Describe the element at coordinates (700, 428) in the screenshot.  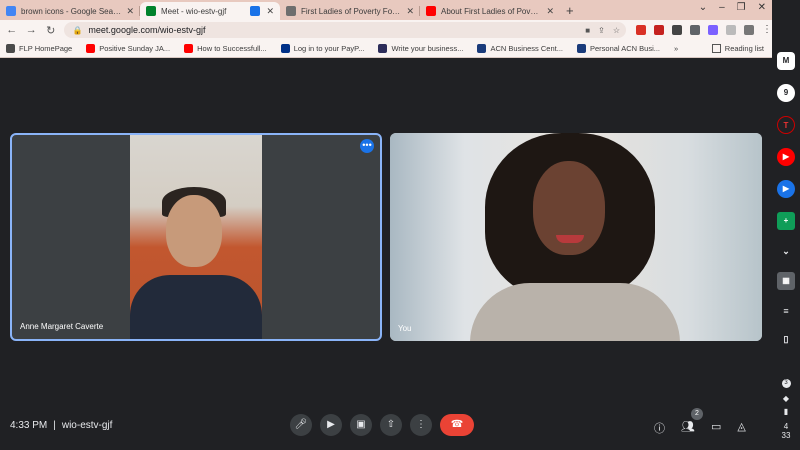
I see `meeting-tools: ⓘ 👥︎ ▭ ◬` at that location.